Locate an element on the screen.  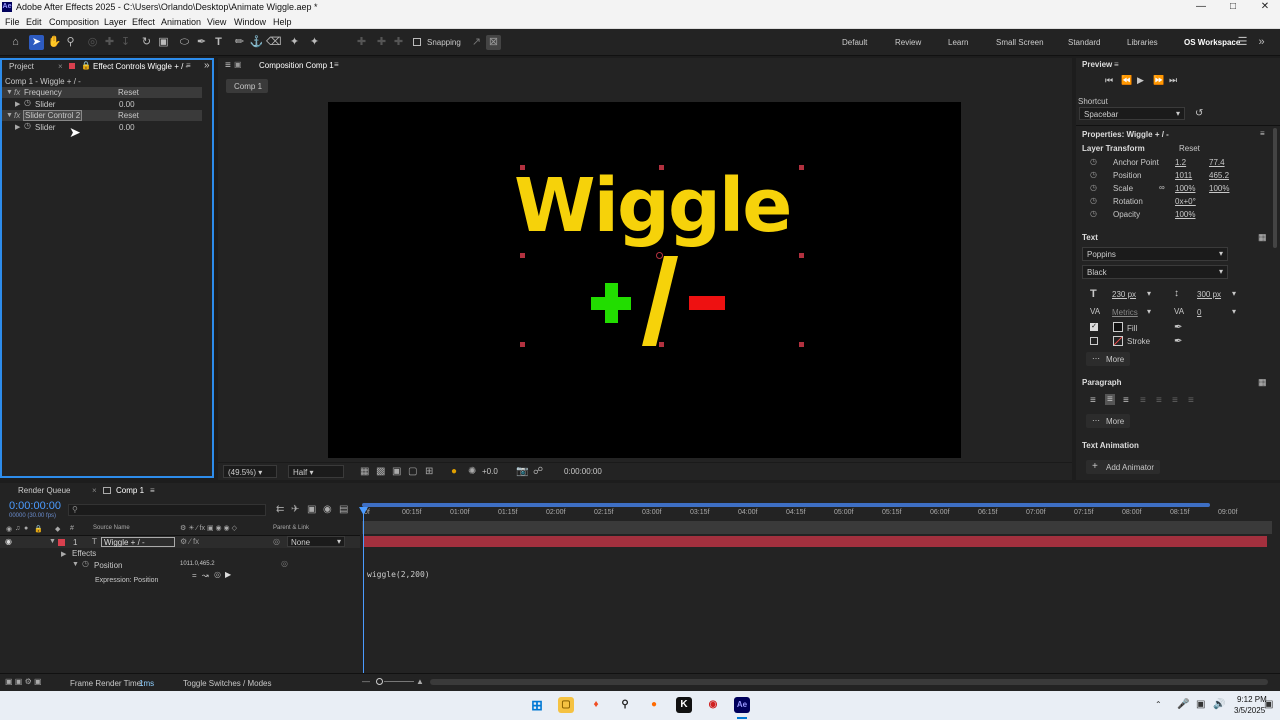
k-app-icon: K is located at coordinates (684, 705).